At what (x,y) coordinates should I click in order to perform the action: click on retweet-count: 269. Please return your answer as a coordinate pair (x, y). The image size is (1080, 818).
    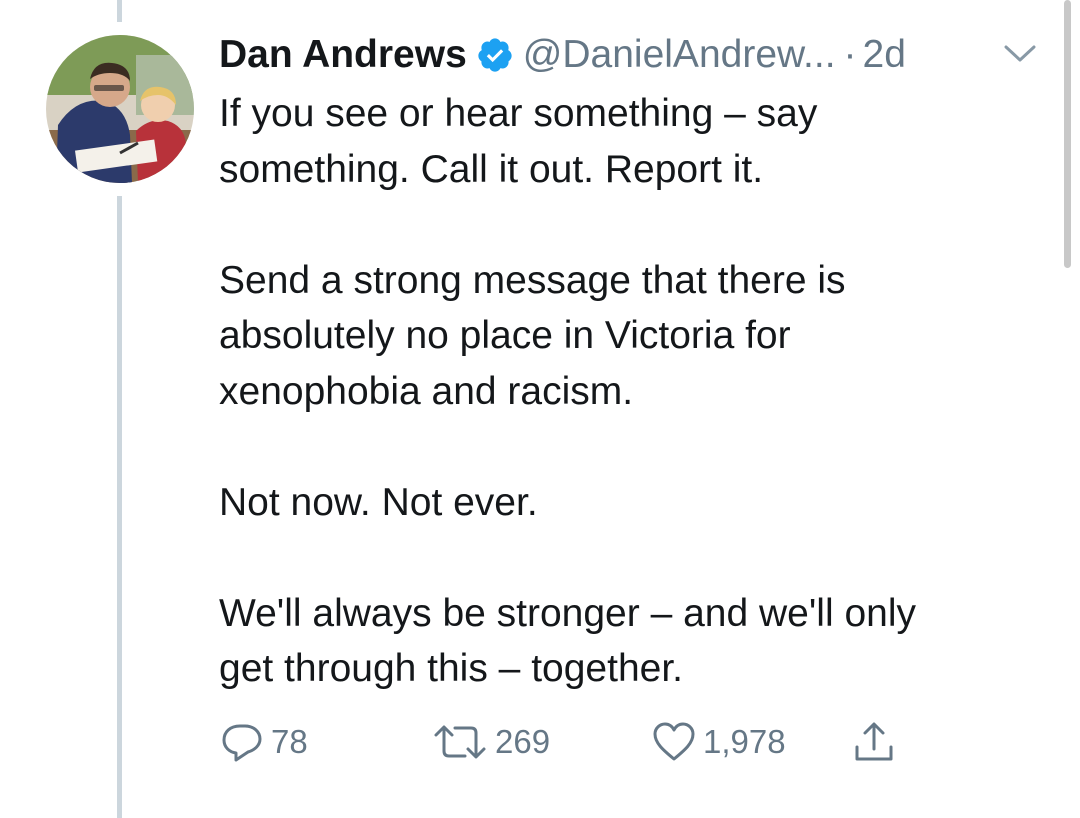
    Looking at the image, I should click on (523, 741).